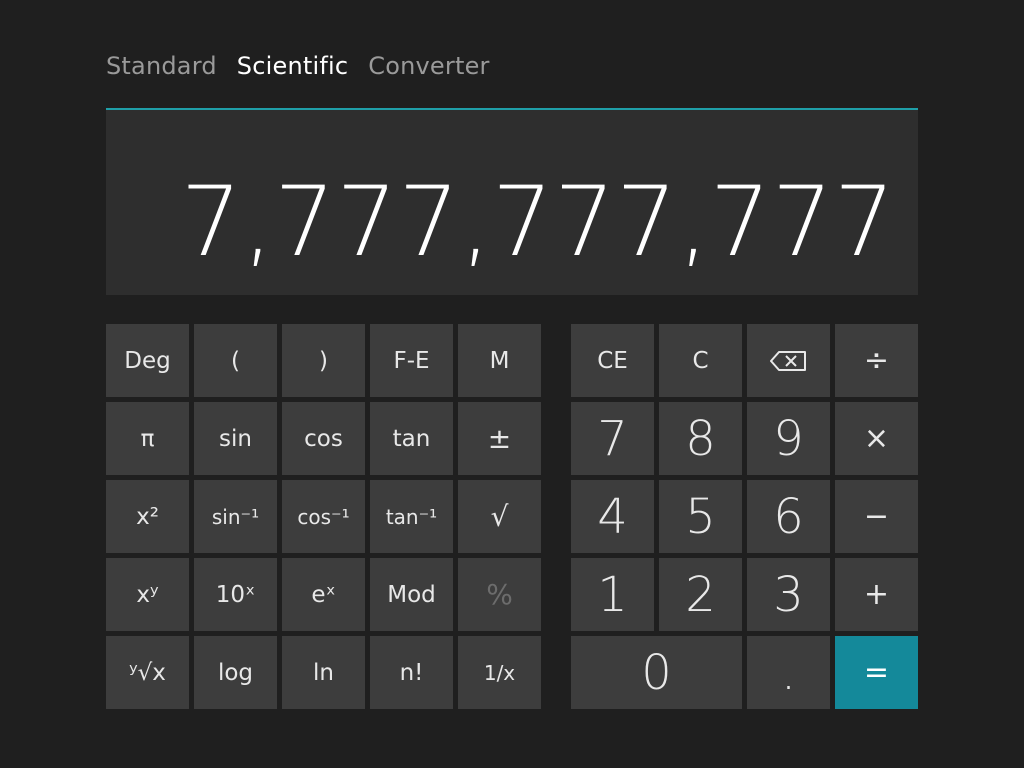  Describe the element at coordinates (411, 438) in the screenshot. I see `tan-button: tan` at that location.